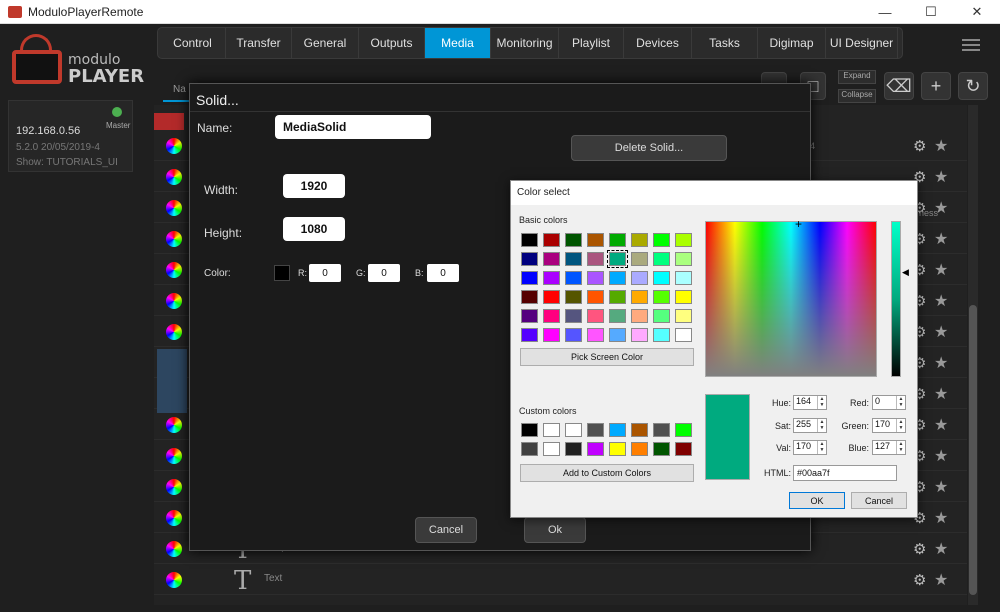  Describe the element at coordinates (392, 43) in the screenshot. I see `tab-outputs: Outputs` at that location.